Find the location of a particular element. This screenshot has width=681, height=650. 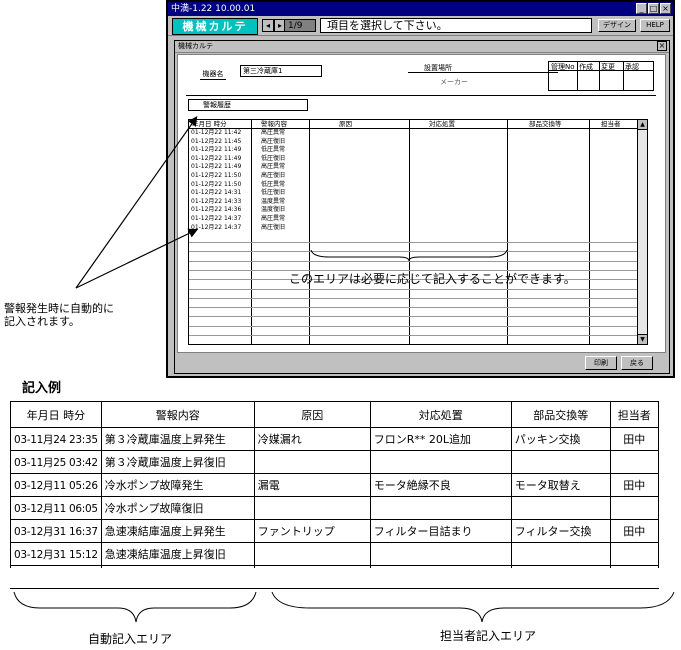

example-cell-datetime: 03-11月24 23:35 is located at coordinates (56, 439).